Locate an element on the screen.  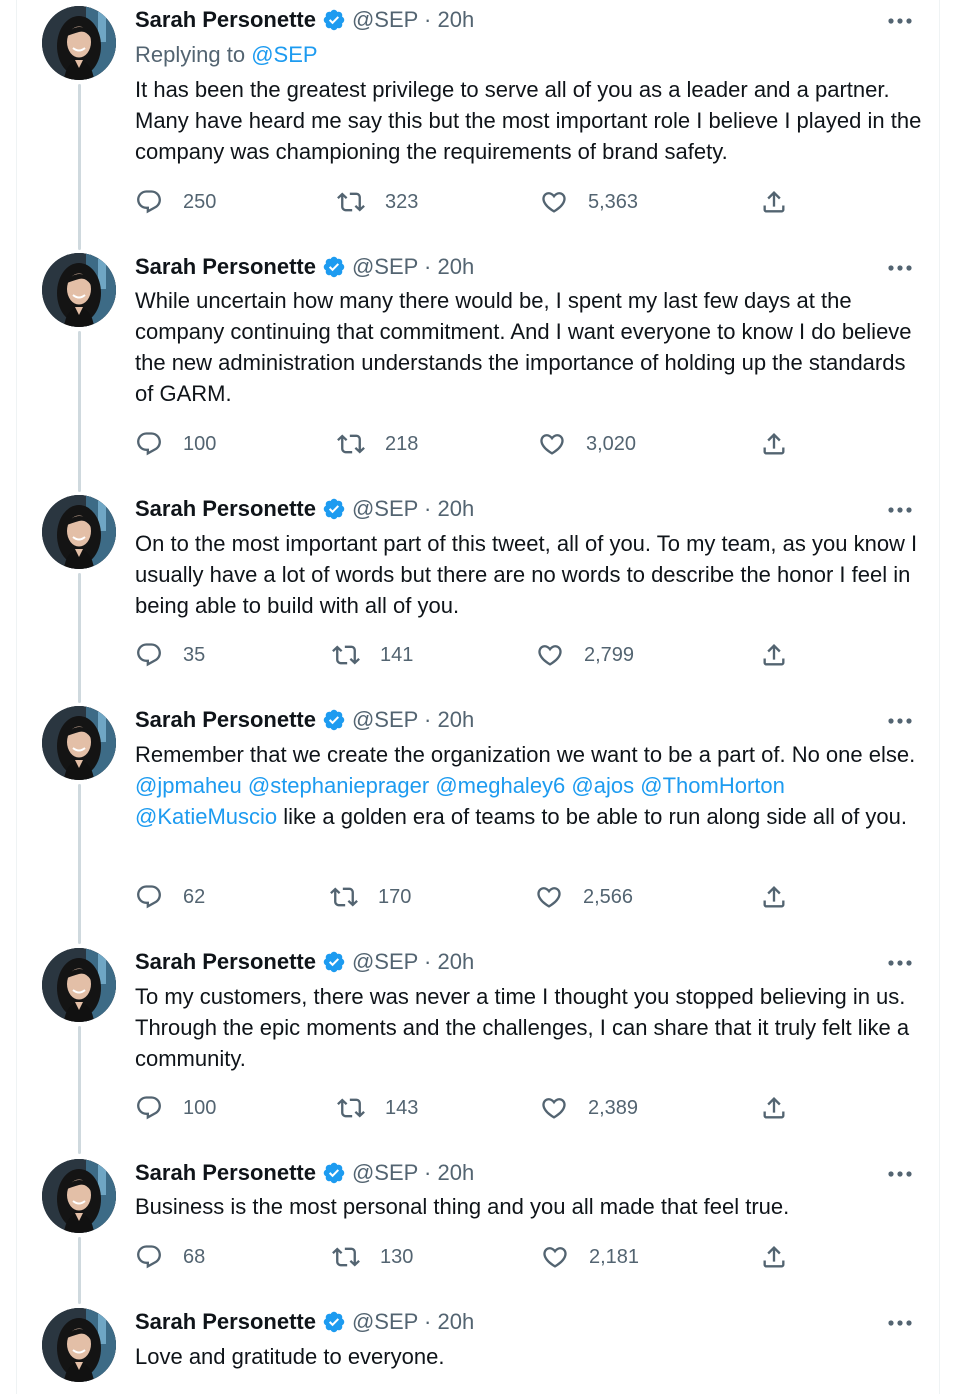
reply-button: 35 is located at coordinates (170, 655).